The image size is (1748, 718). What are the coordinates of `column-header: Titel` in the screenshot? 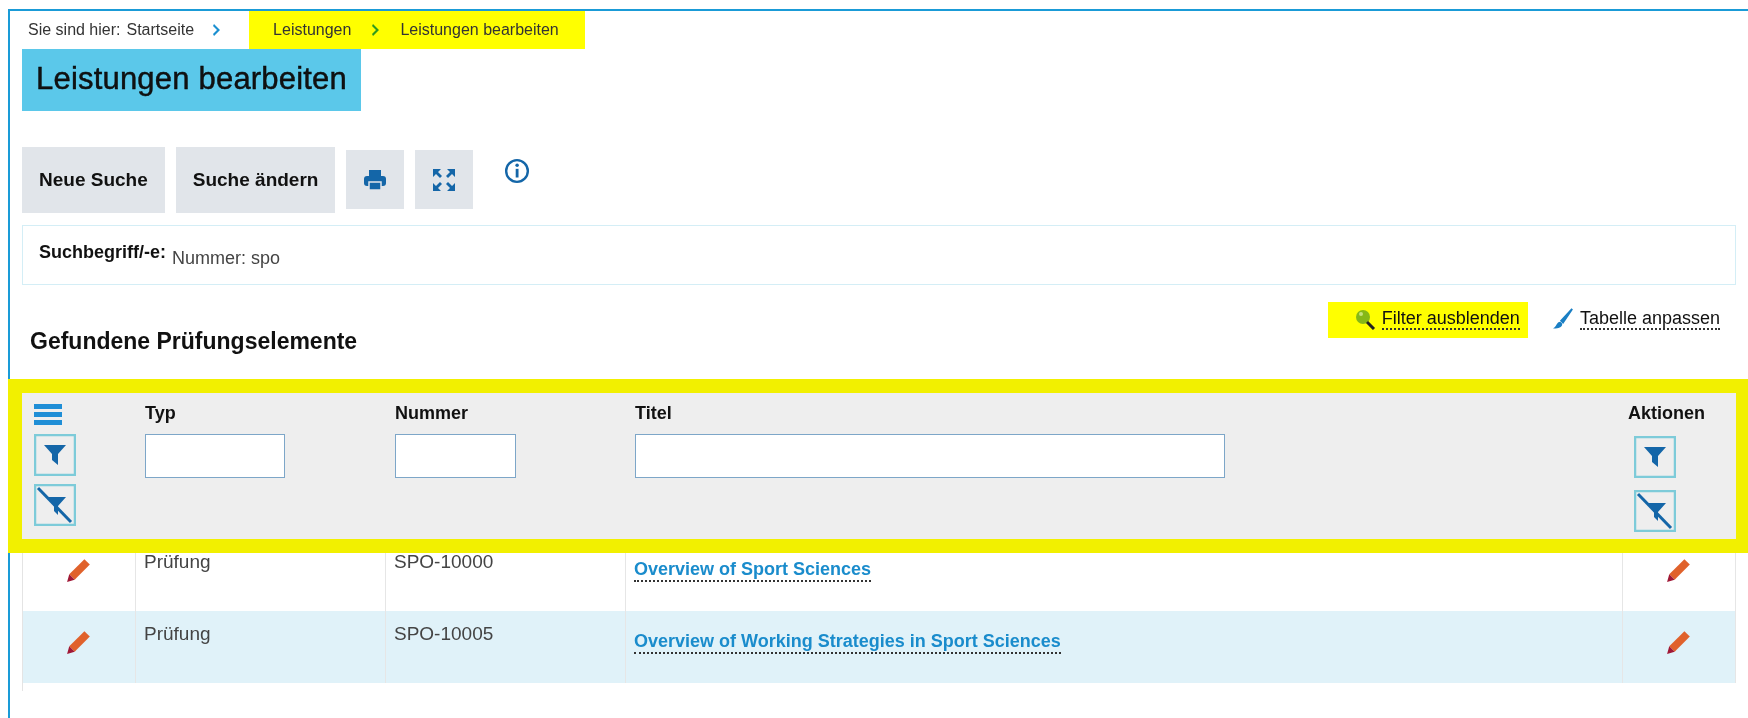 It's located at (653, 413).